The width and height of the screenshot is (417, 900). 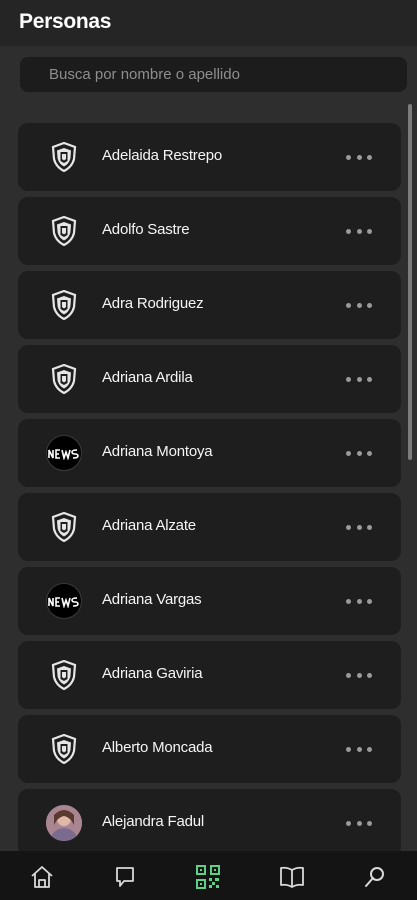 I want to click on list-item: Adriana Alzate, so click(x=209, y=527).